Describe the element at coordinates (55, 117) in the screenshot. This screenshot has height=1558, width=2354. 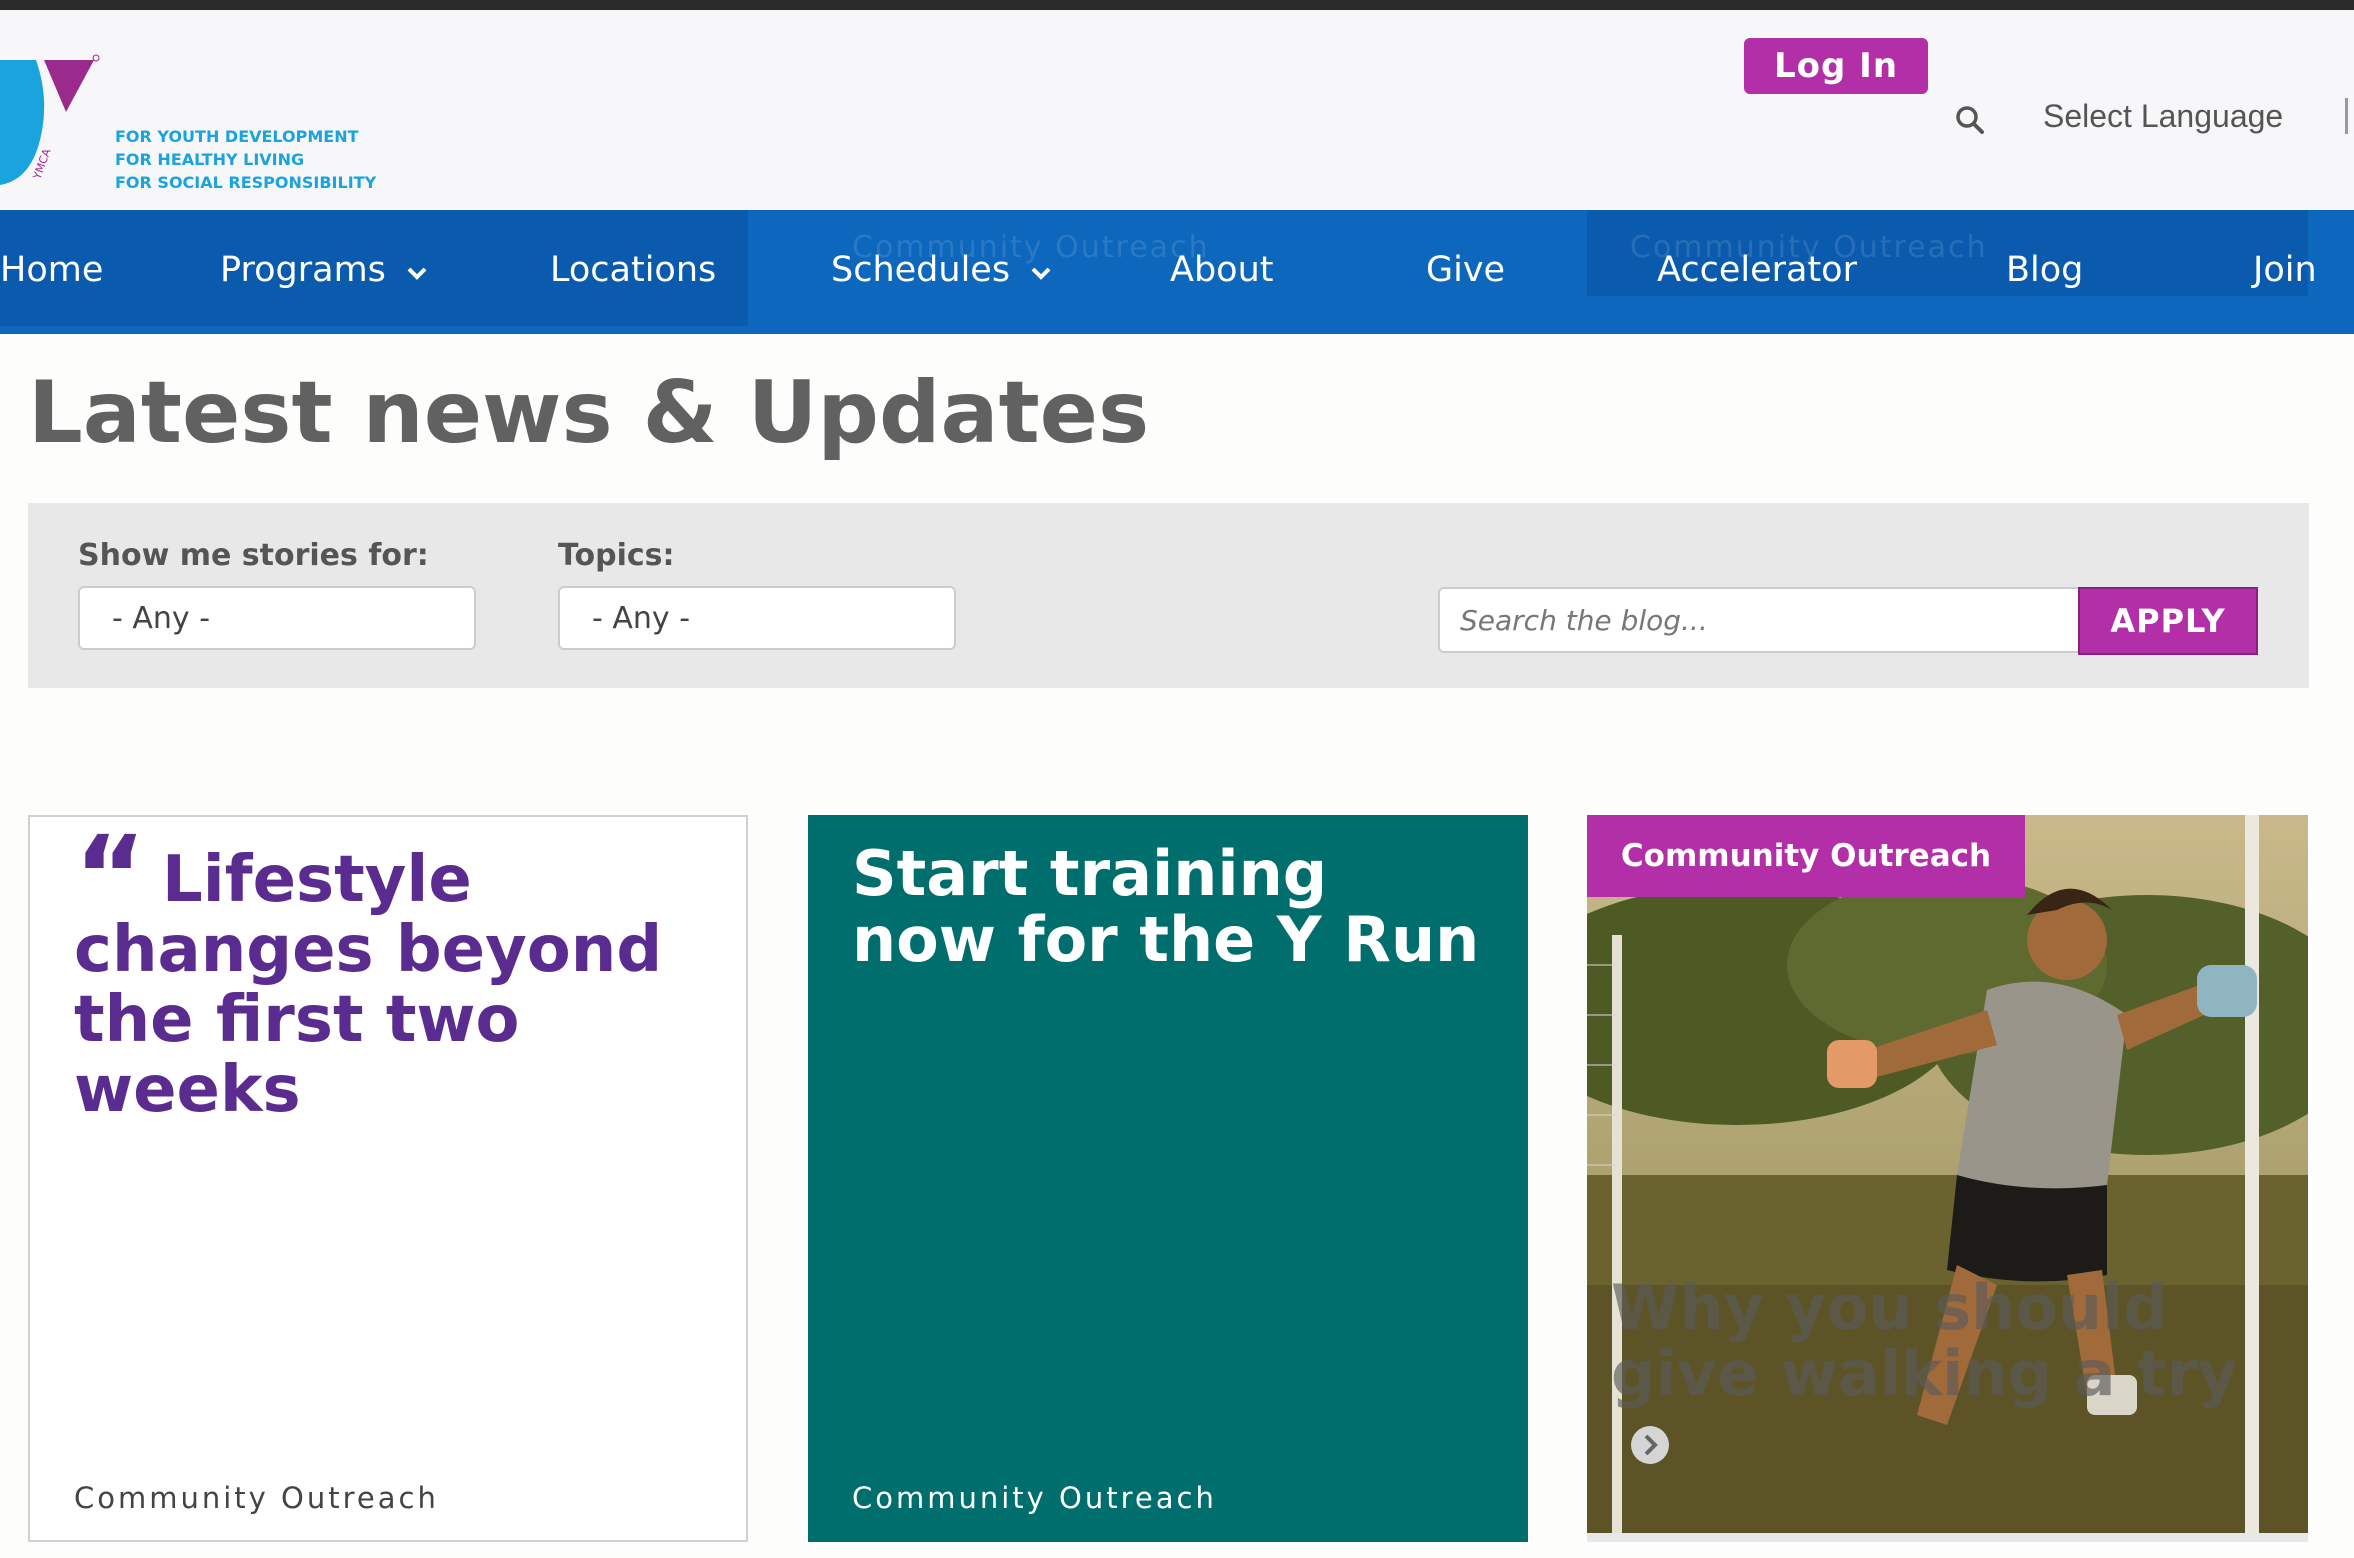
I see `ymca-logo: YMCA` at that location.